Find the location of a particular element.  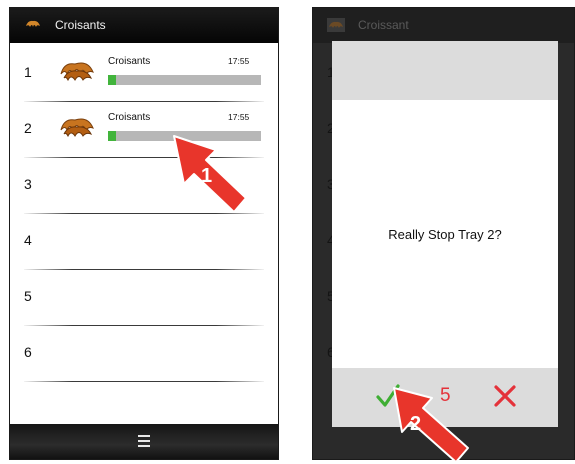

bottom-bar is located at coordinates (144, 441).